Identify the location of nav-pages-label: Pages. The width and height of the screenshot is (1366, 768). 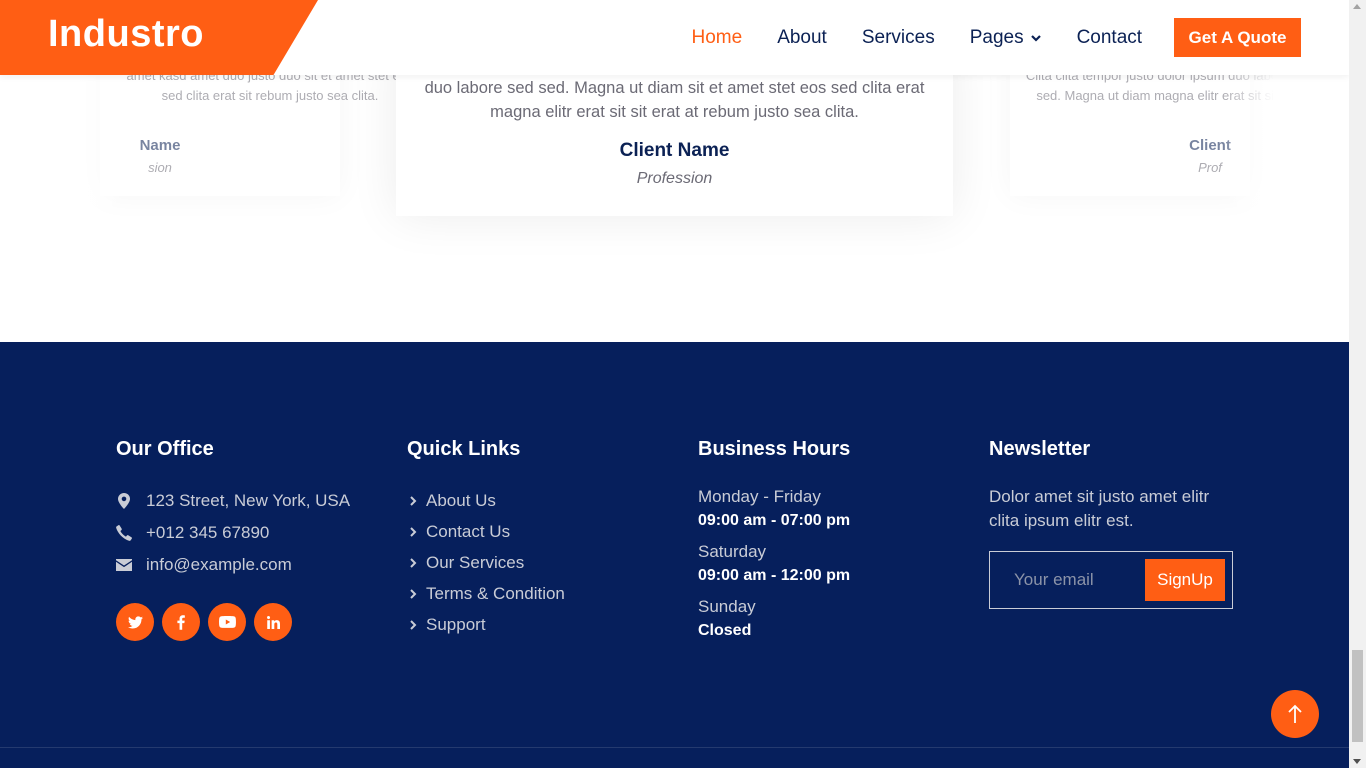
(996, 37).